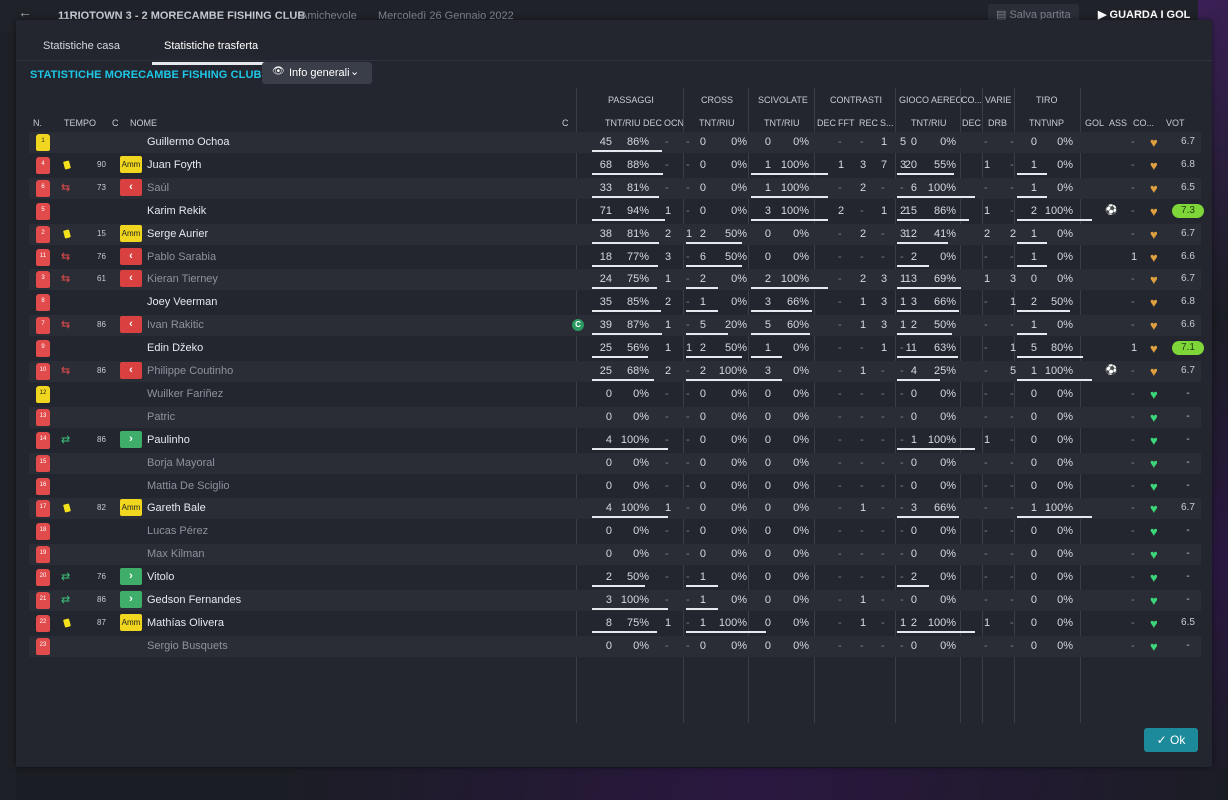 The height and width of the screenshot is (800, 1228). What do you see at coordinates (903, 142) in the screenshot?
I see `s-value: 5` at bounding box center [903, 142].